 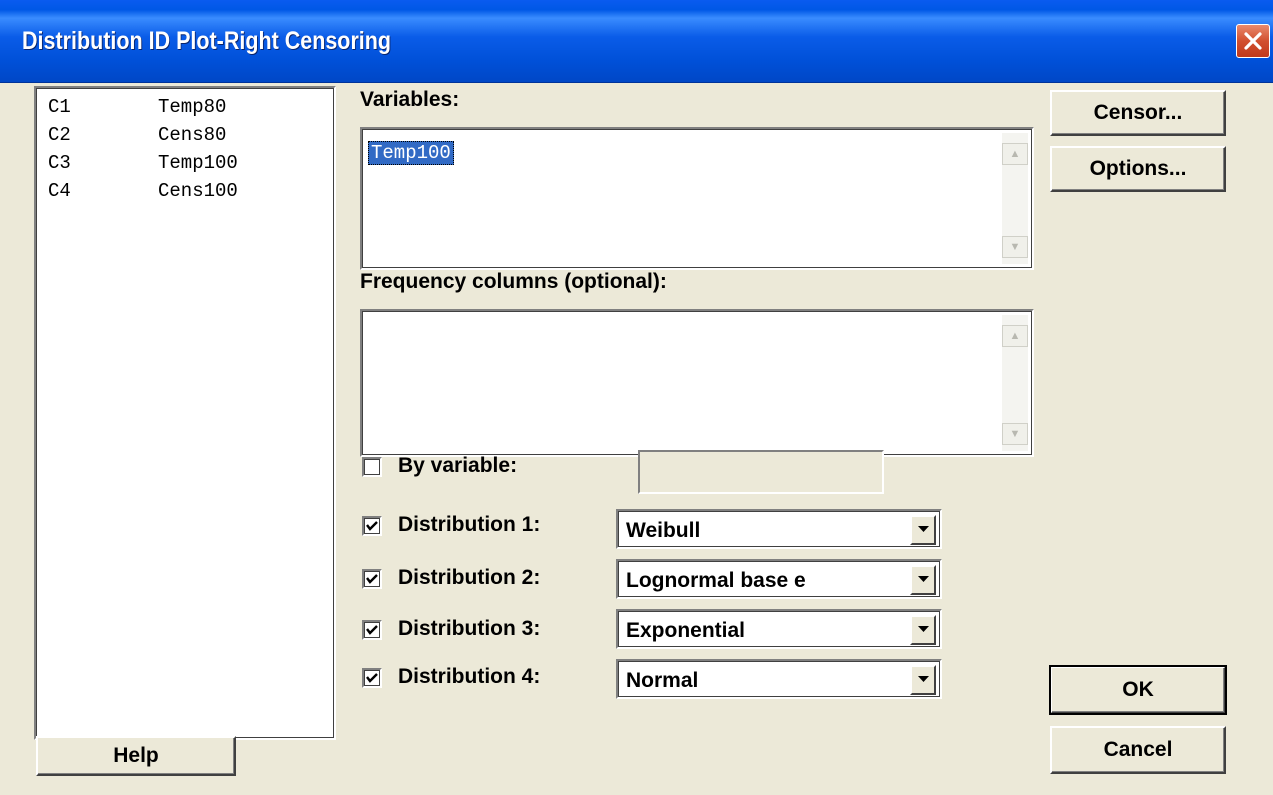 I want to click on distribution-2-select: Lognormal base e, so click(x=779, y=579).